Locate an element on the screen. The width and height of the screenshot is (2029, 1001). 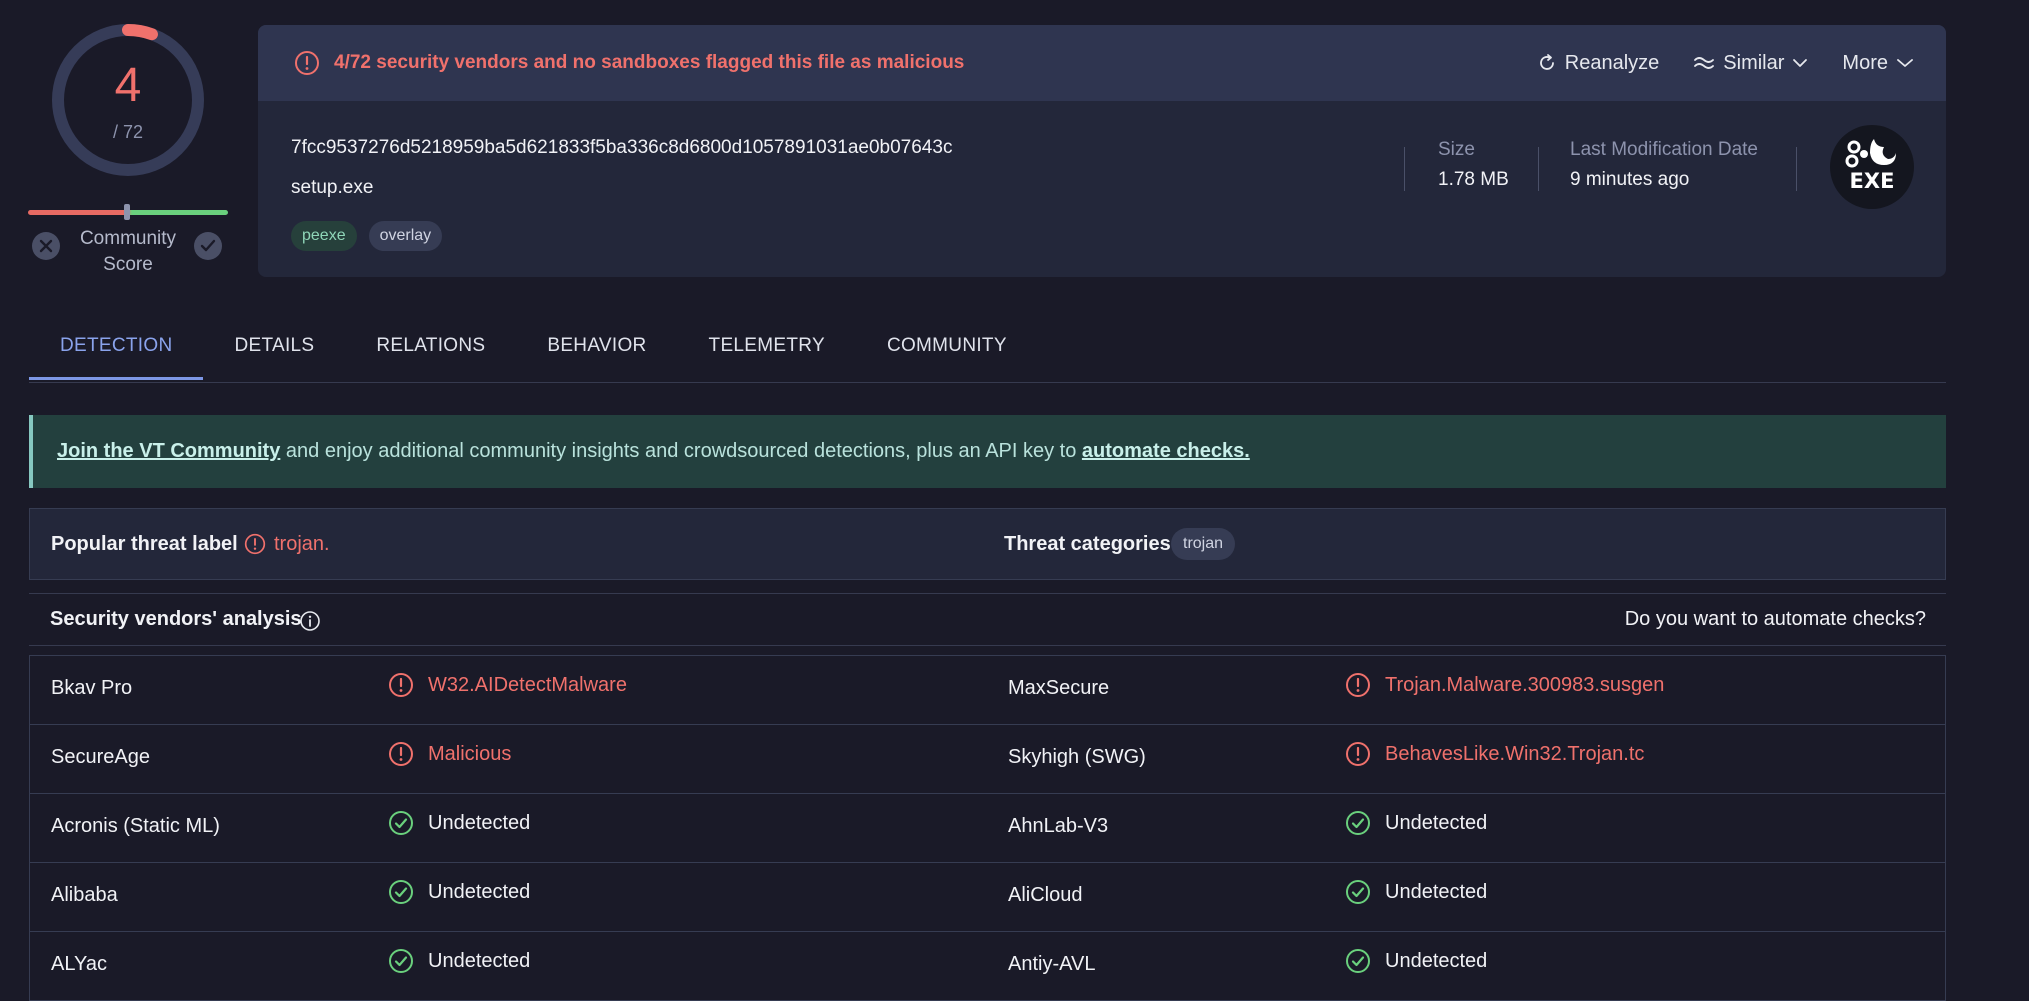
join-community-link: Join the VT Community is located at coordinates (168, 451).